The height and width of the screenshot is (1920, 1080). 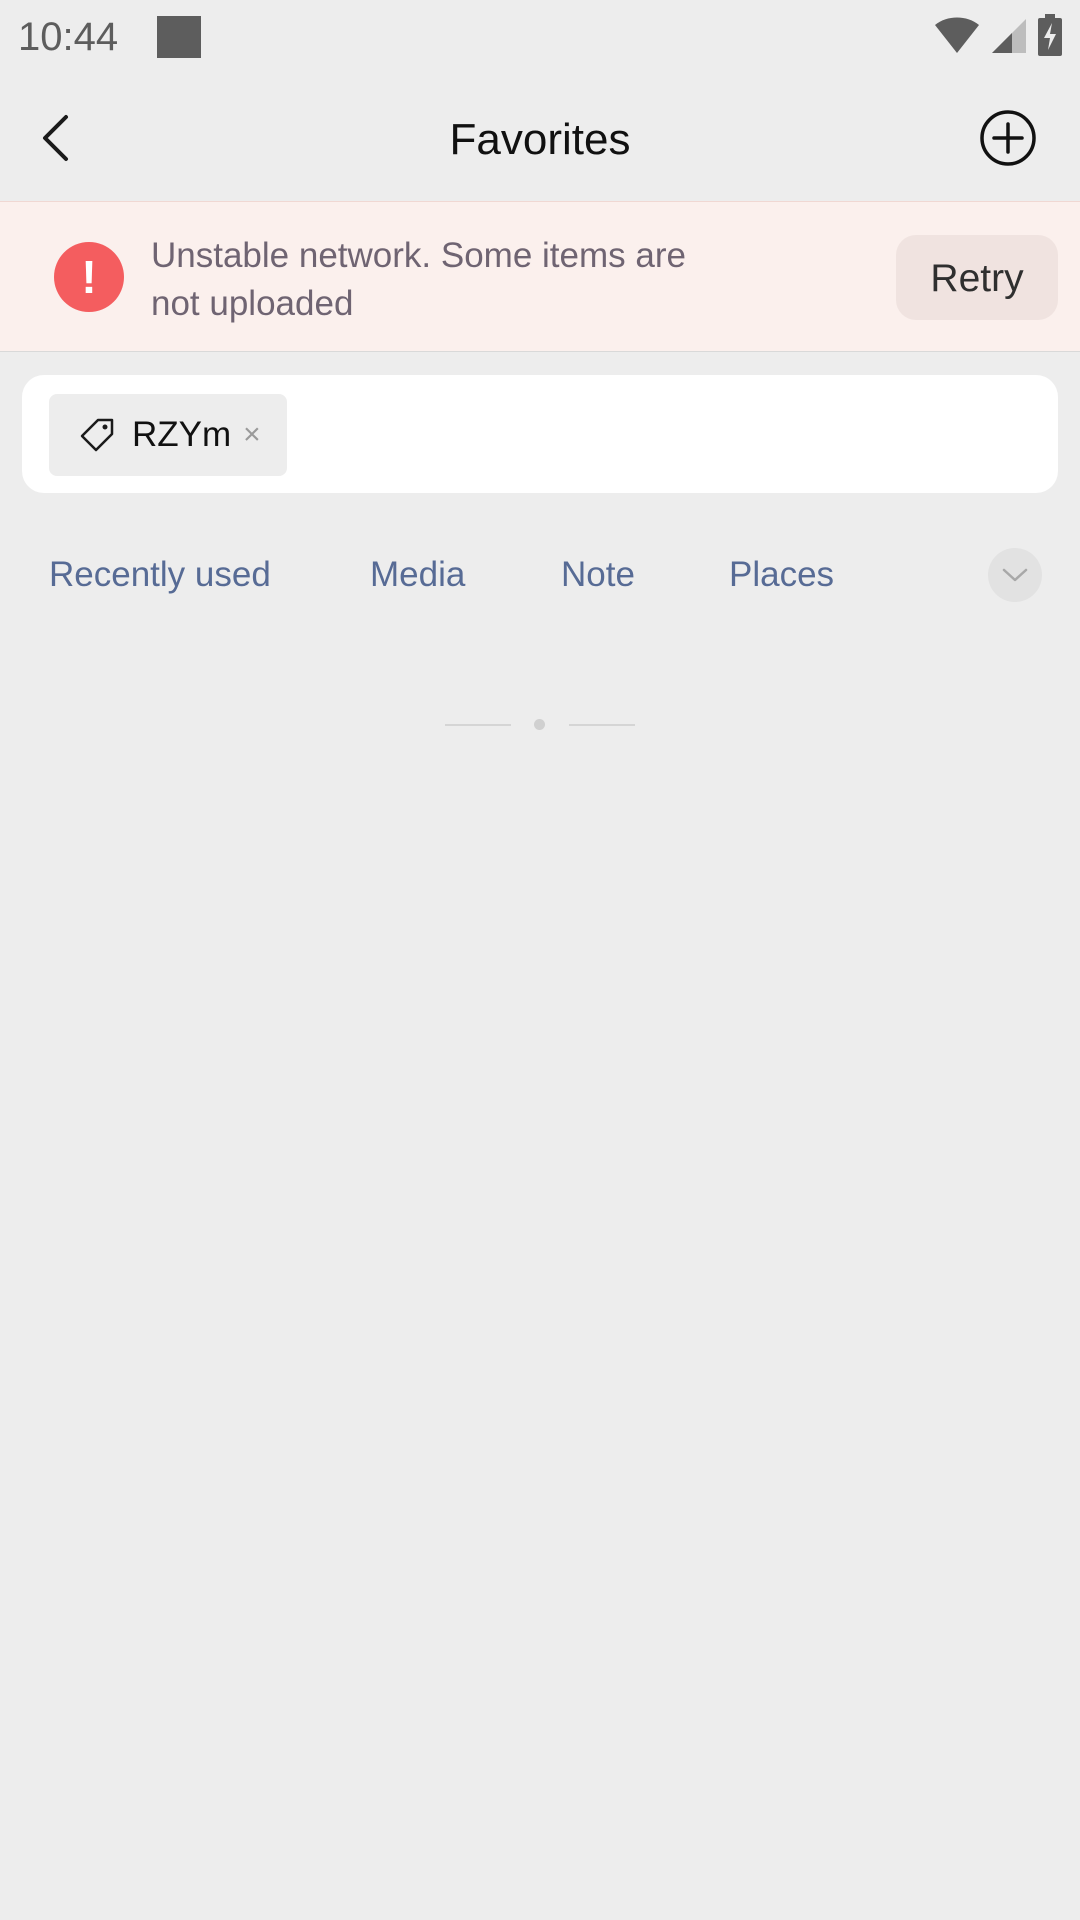 I want to click on close-icon: ×, so click(x=252, y=435).